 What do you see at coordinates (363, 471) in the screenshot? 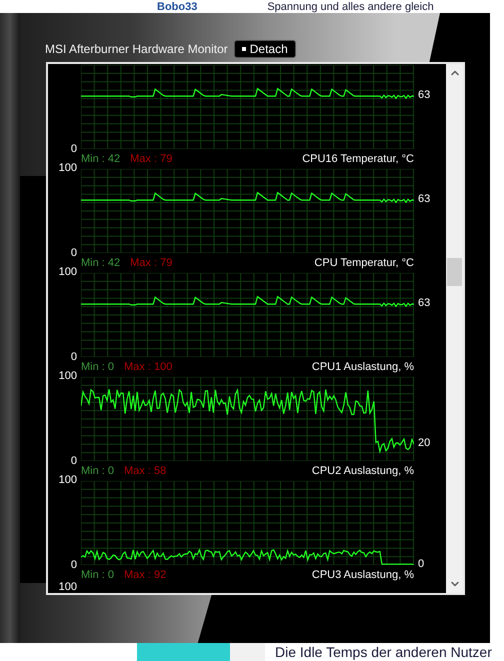
I see `graph-title: CPU2 Auslastung, %` at bounding box center [363, 471].